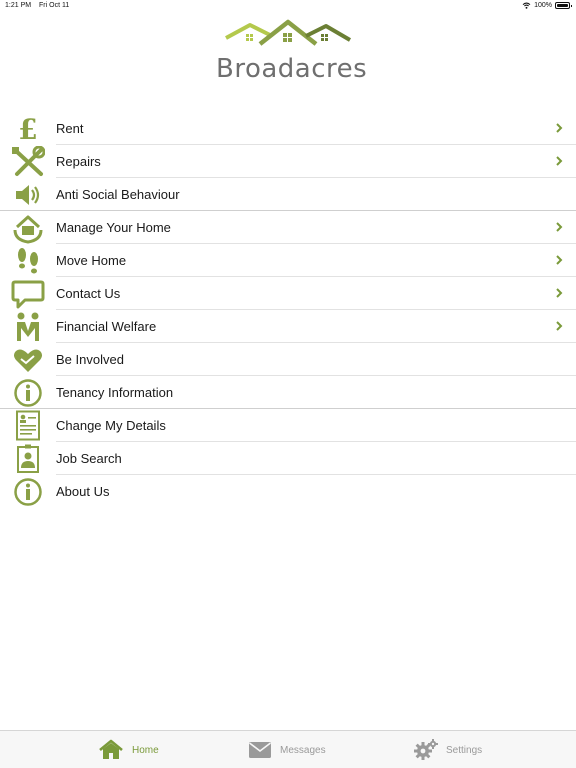 The image size is (576, 768). I want to click on wifi-icon, so click(526, 5).